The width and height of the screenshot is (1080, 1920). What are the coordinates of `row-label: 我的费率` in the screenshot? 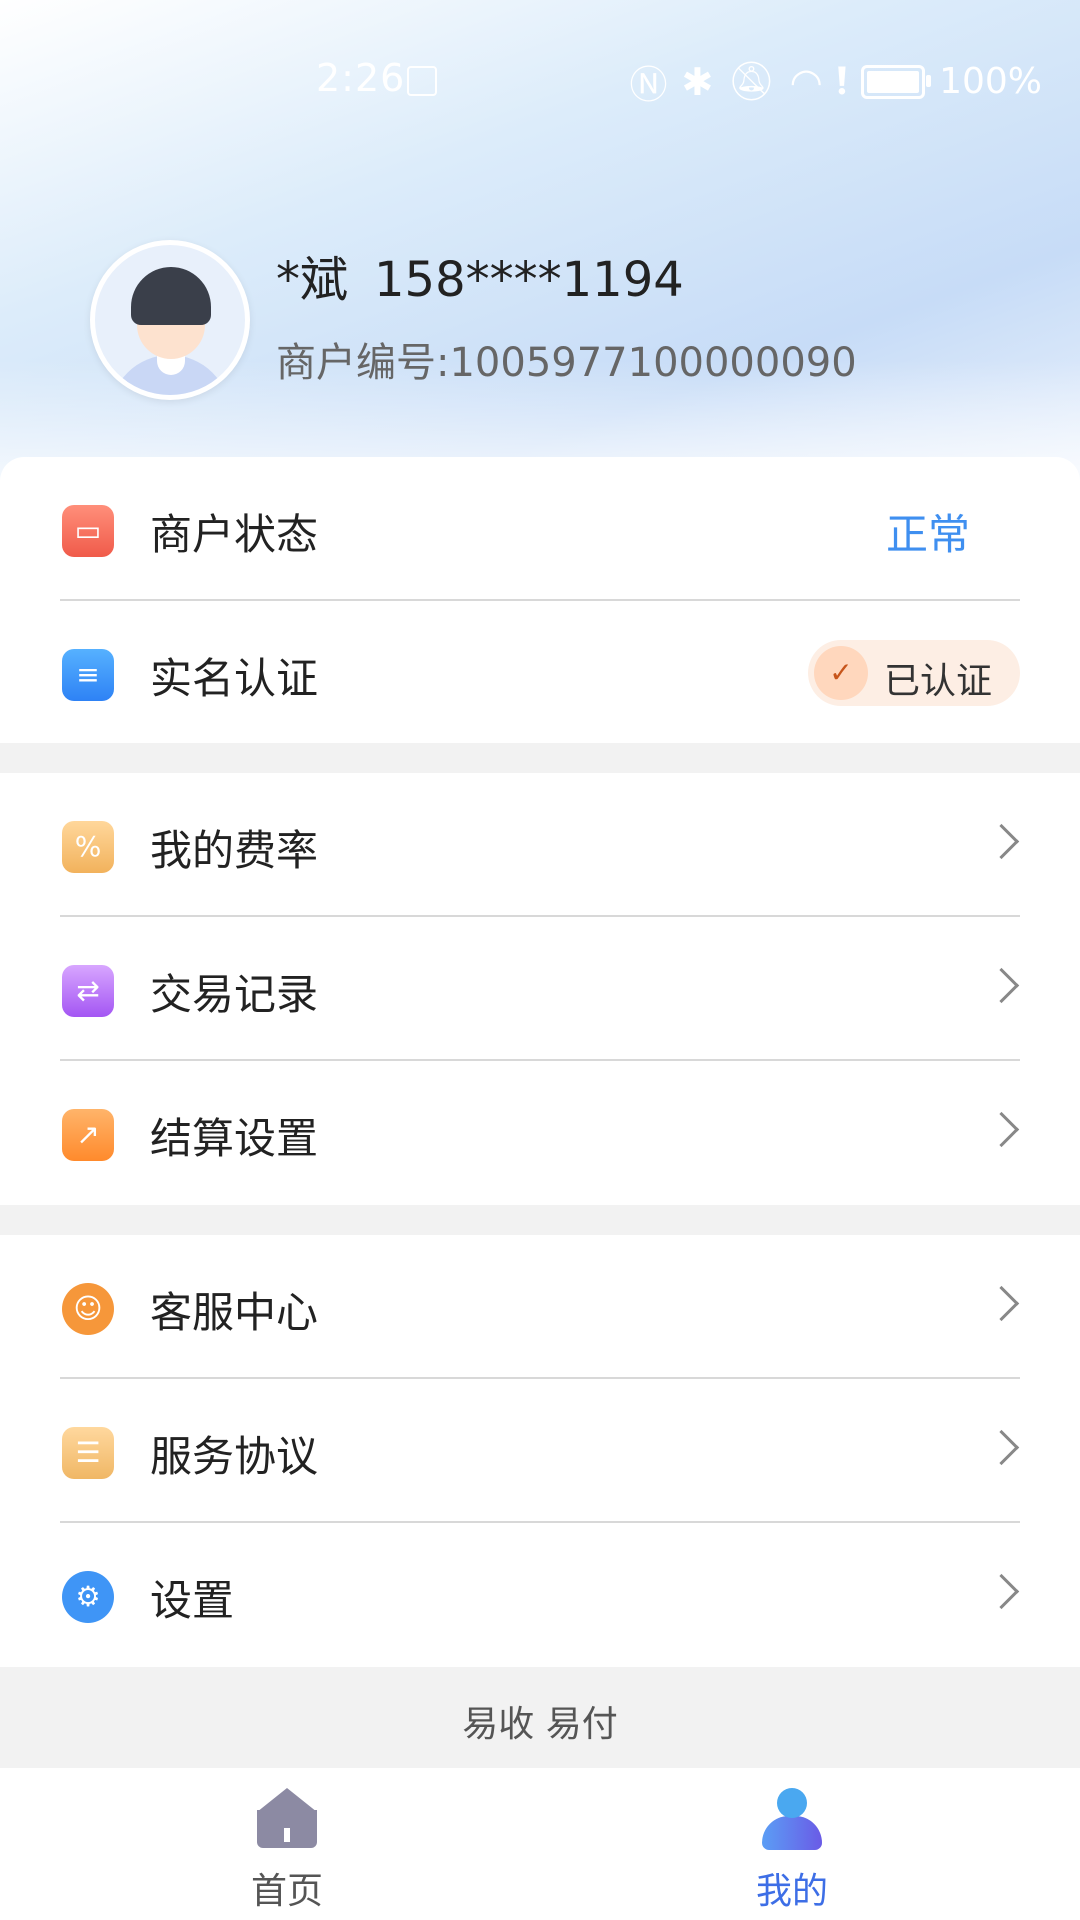 It's located at (234, 850).